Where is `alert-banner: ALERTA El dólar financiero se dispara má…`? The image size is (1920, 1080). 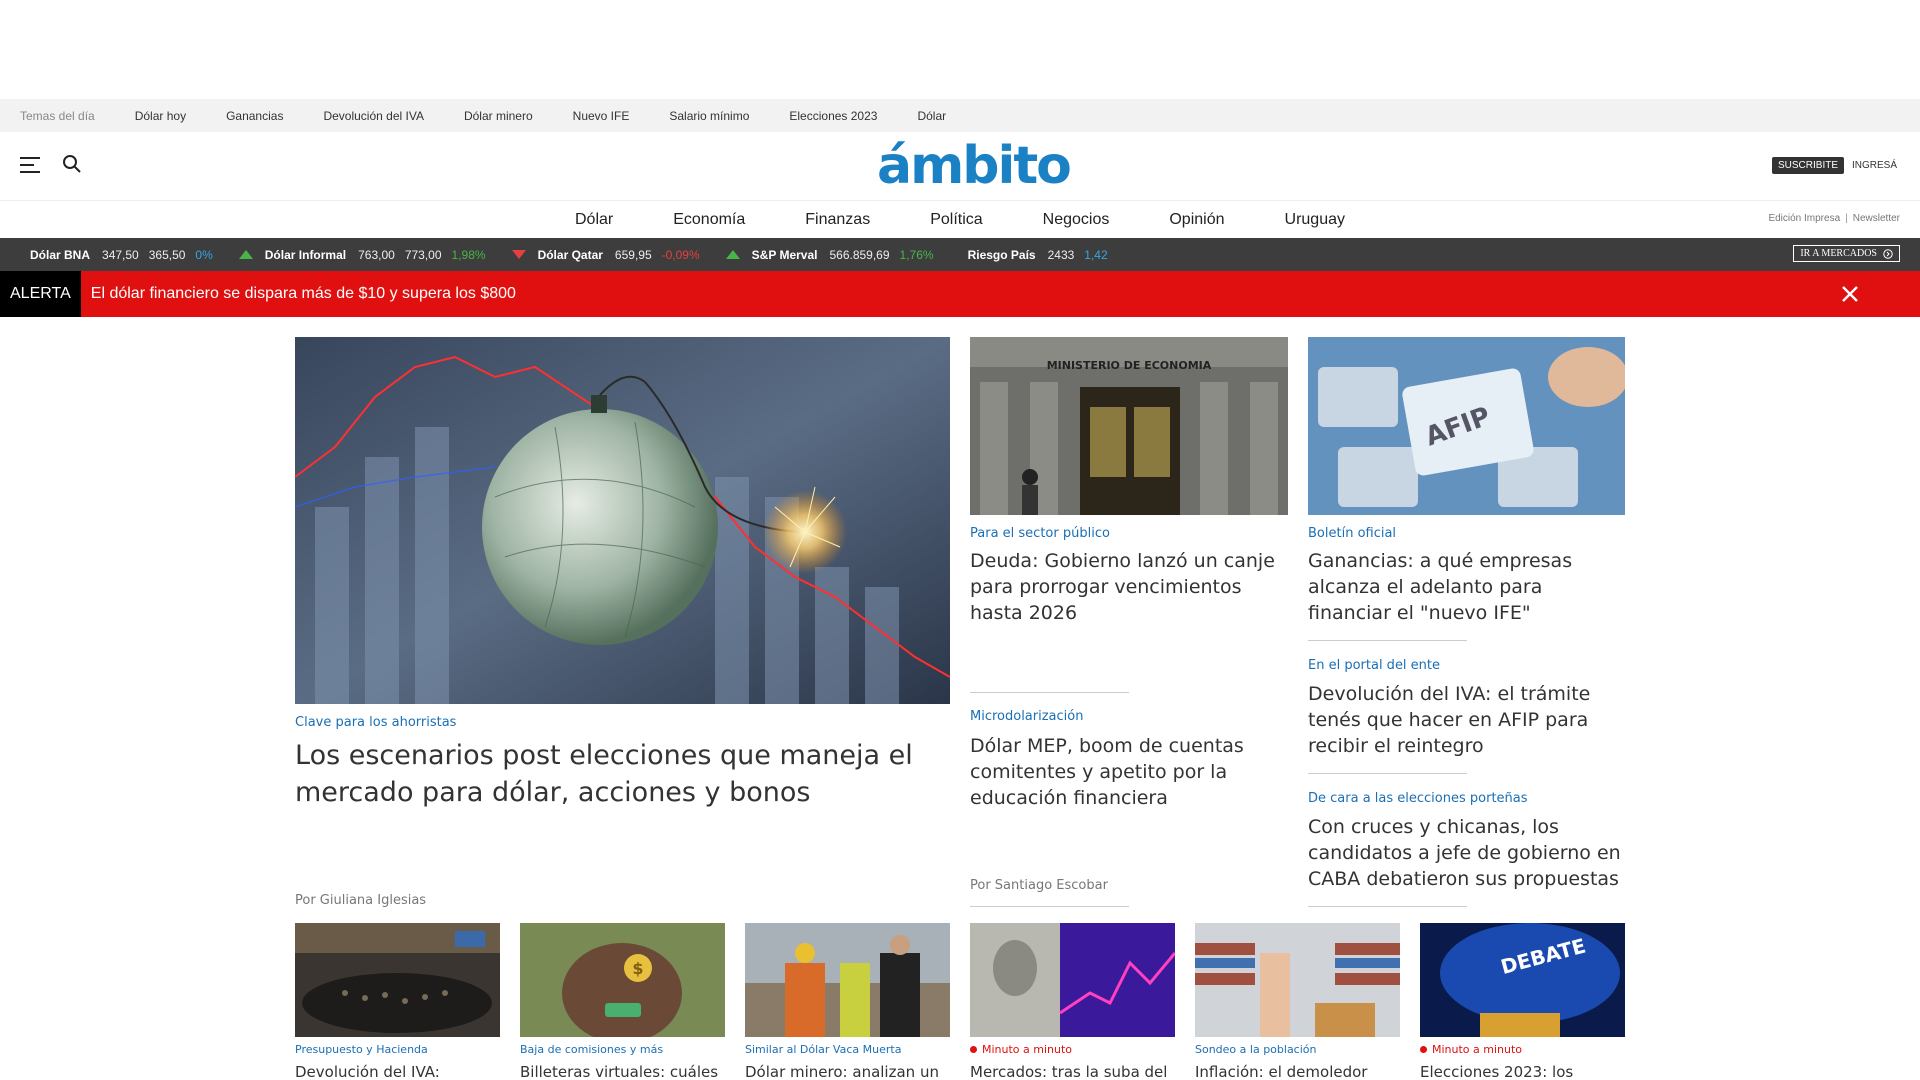 alert-banner: ALERTA El dólar financiero se dispara má… is located at coordinates (960, 294).